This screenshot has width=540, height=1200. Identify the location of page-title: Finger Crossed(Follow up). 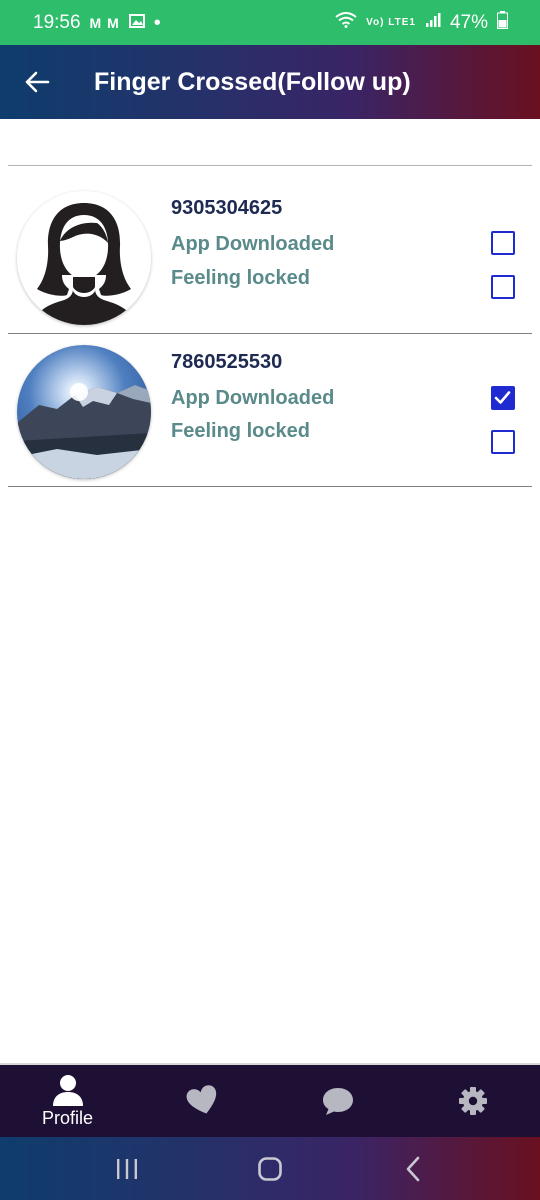
(252, 81).